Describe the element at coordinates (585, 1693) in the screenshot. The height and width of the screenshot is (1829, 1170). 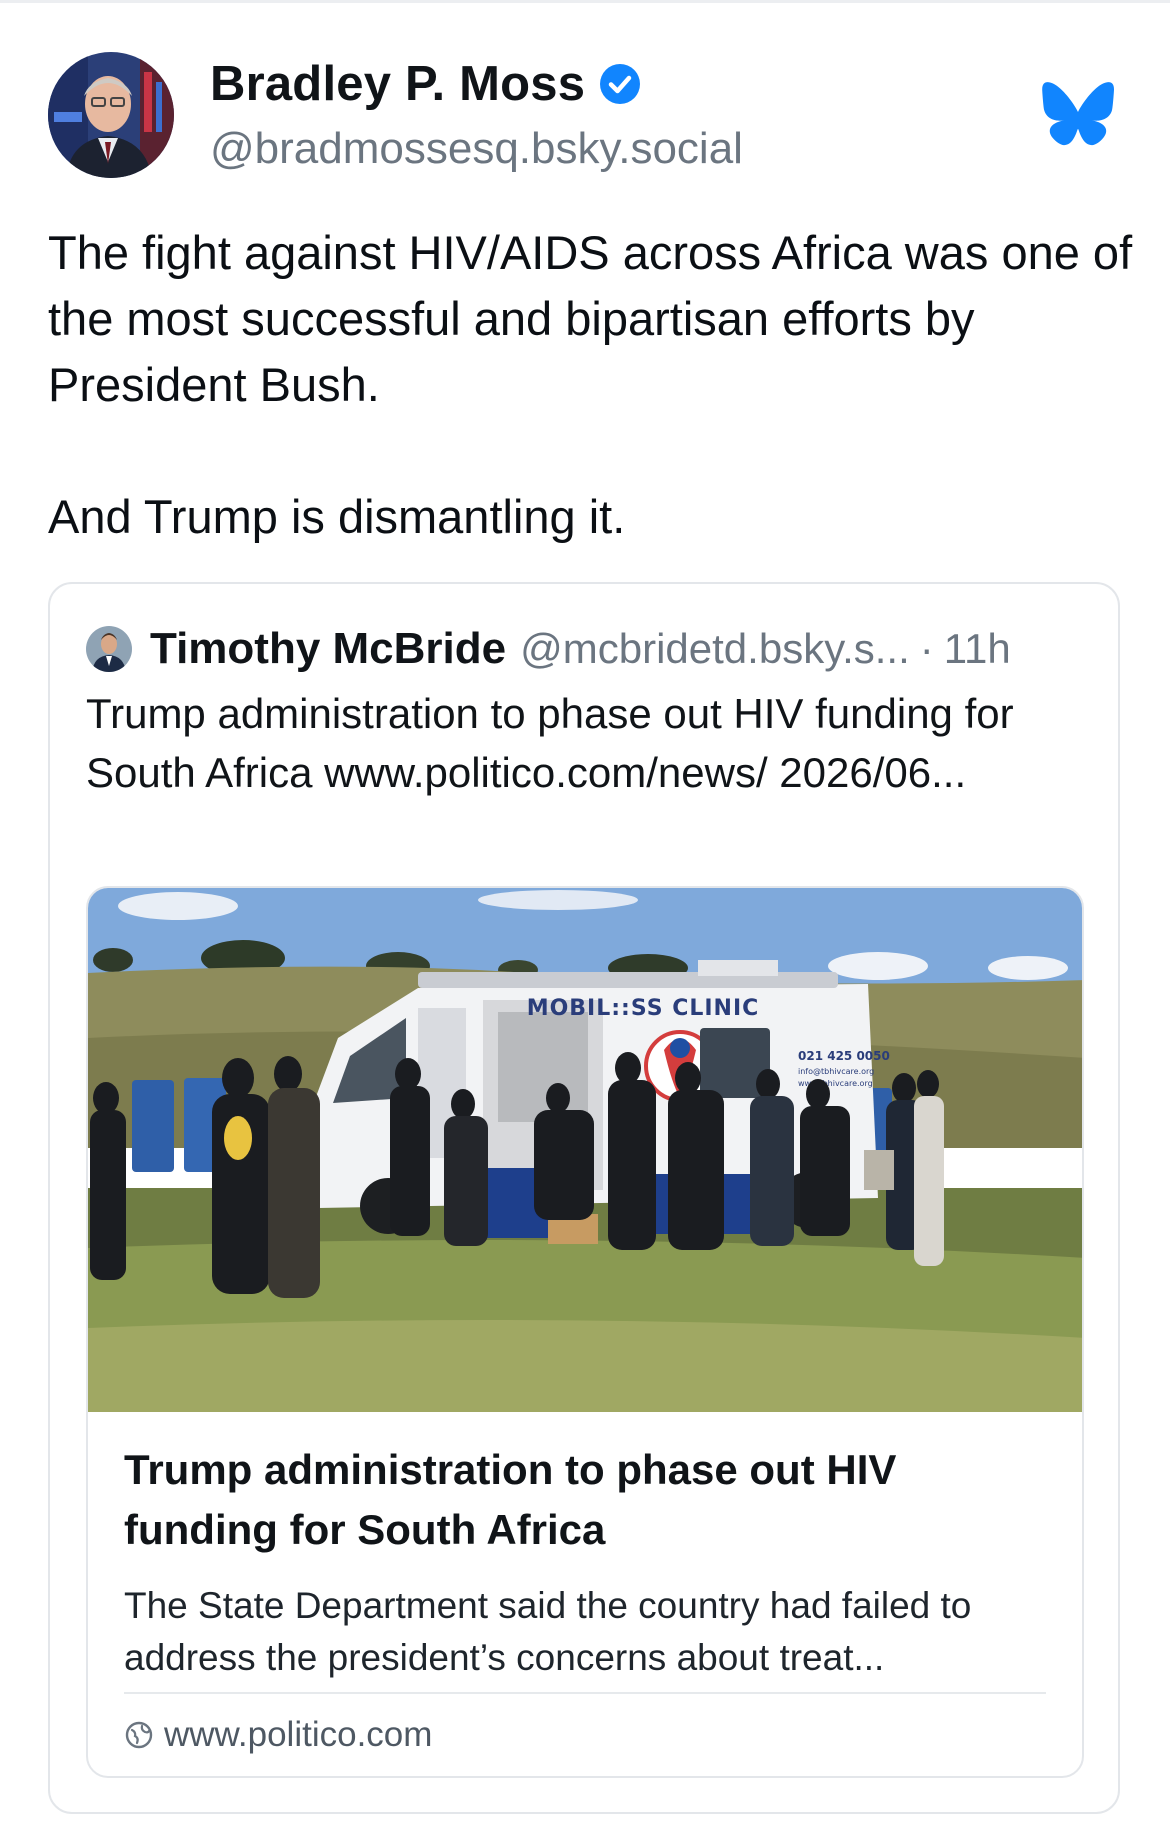
I see `link-divider` at that location.